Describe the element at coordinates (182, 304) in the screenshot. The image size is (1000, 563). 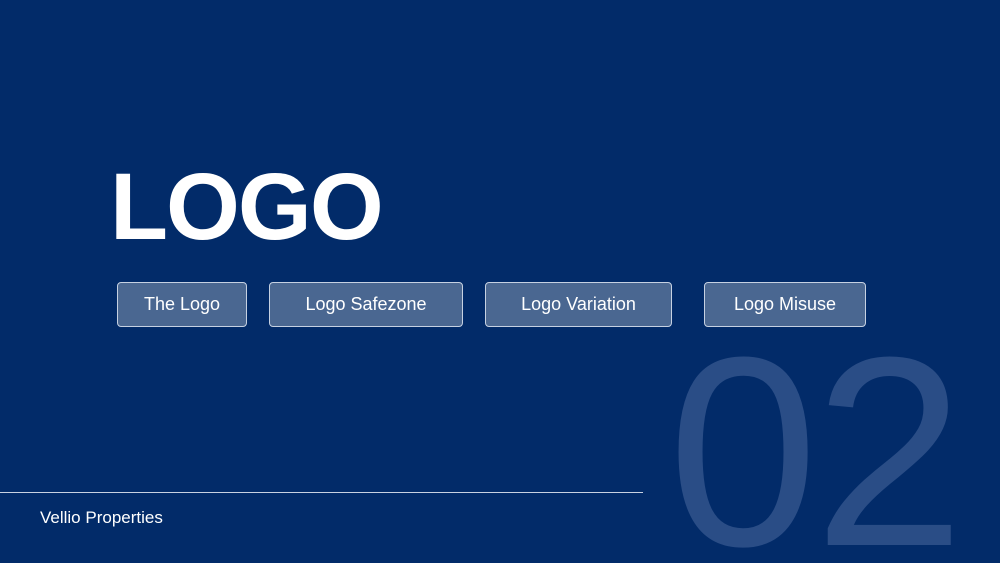
I see `the-logo-button: The Logo` at that location.